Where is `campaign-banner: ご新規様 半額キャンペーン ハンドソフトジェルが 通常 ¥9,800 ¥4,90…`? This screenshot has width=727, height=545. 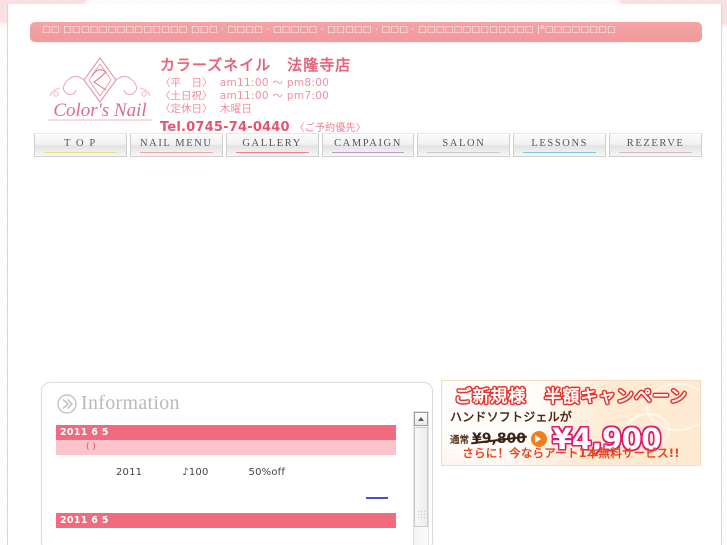 campaign-banner: ご新規様 半額キャンペーン ハンドソフトジェルが 通常 ¥9,800 ¥4,90… is located at coordinates (571, 423).